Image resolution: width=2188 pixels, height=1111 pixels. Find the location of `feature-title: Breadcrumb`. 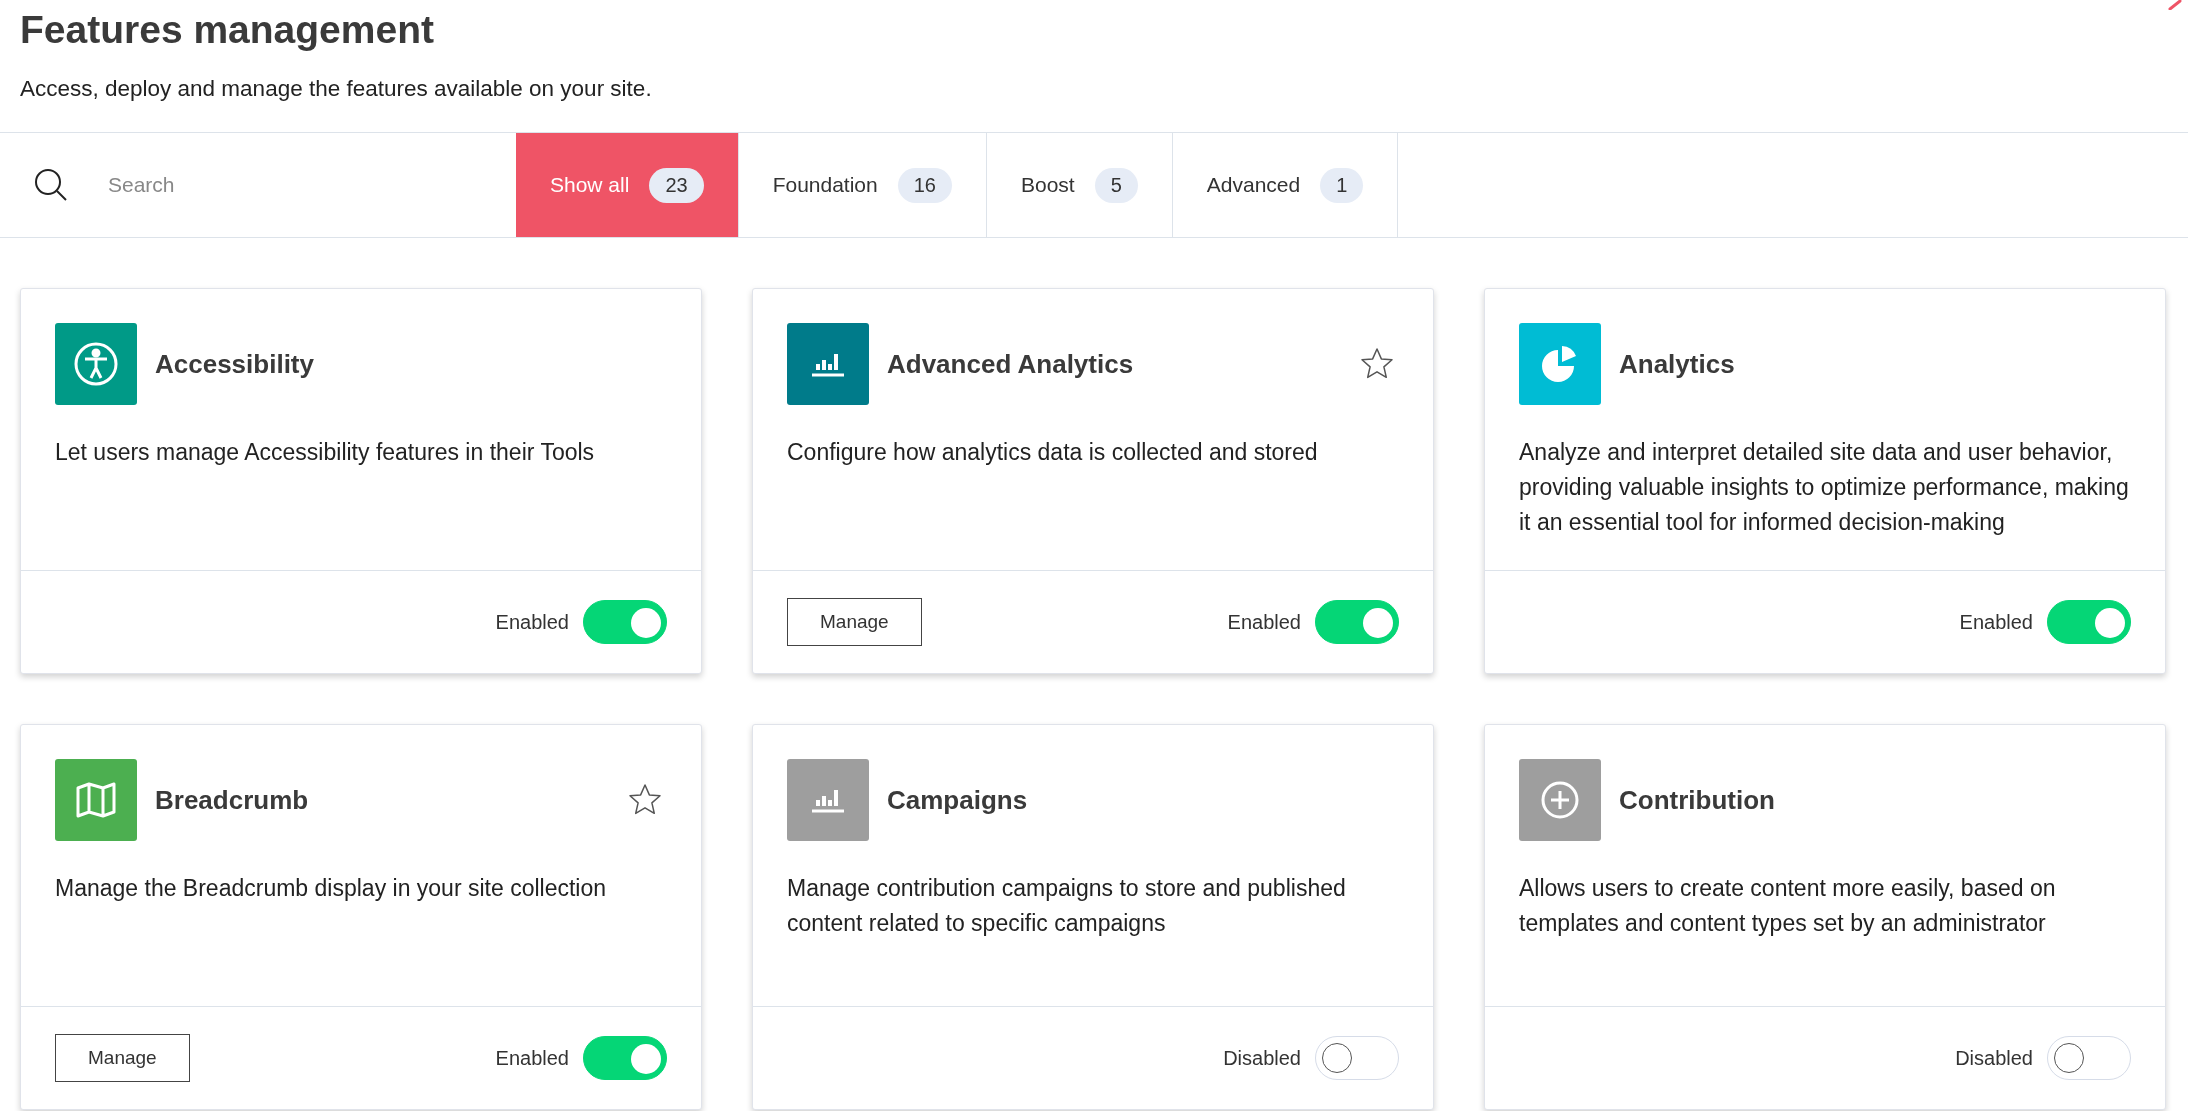

feature-title: Breadcrumb is located at coordinates (232, 800).